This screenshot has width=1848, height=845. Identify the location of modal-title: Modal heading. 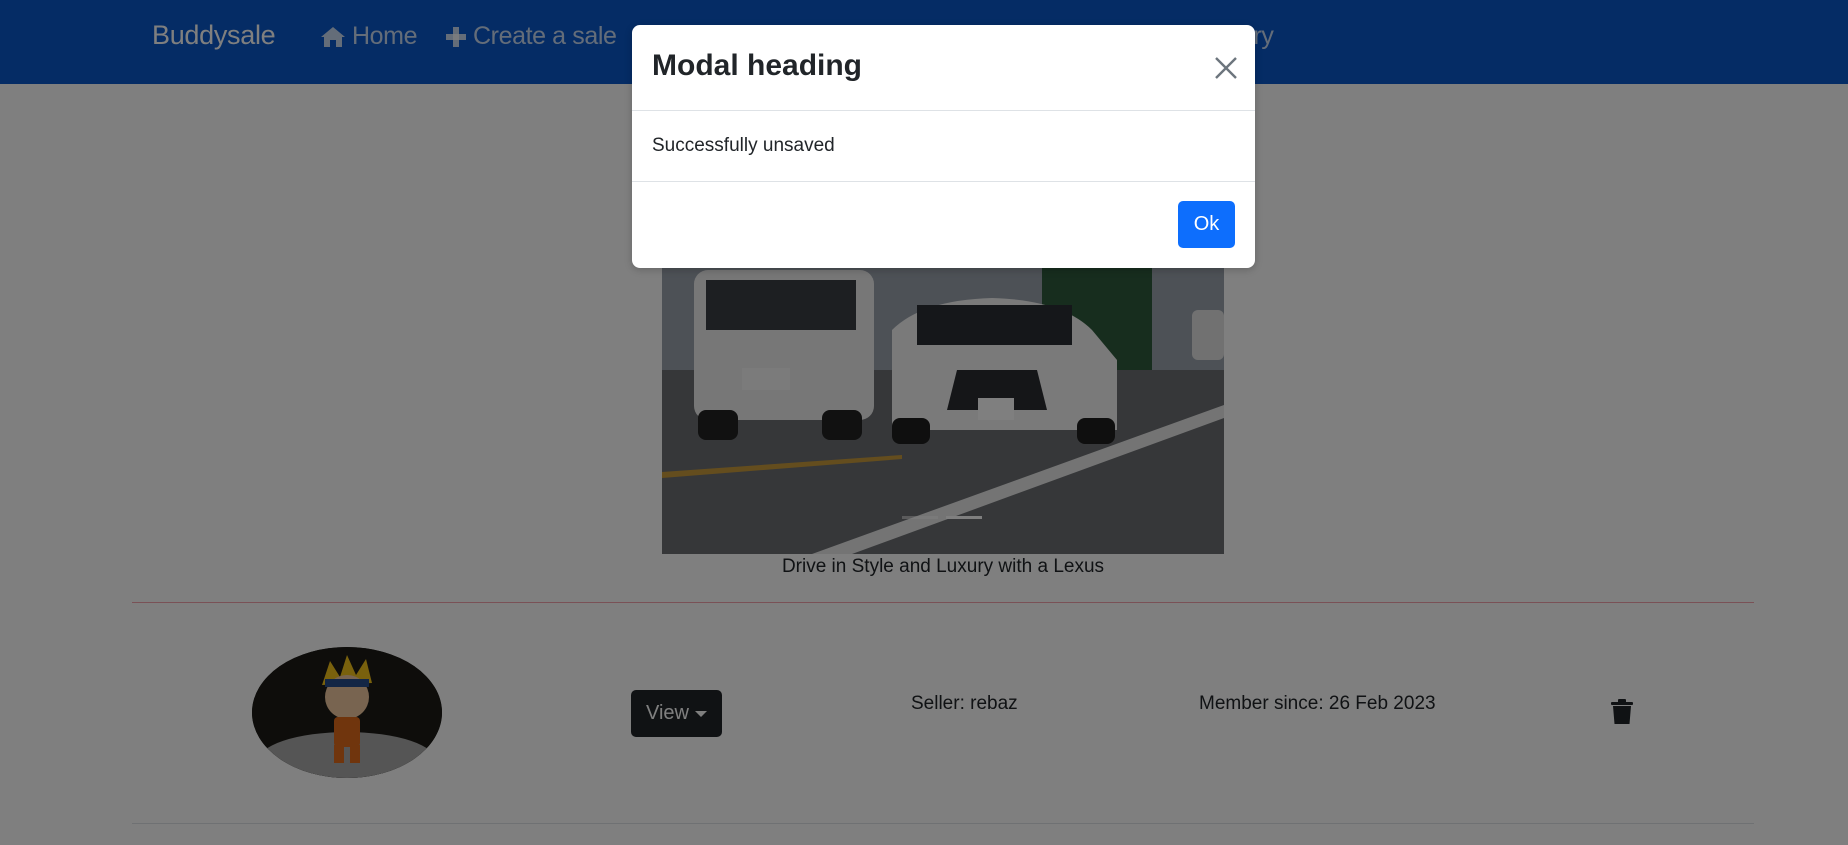
(757, 65).